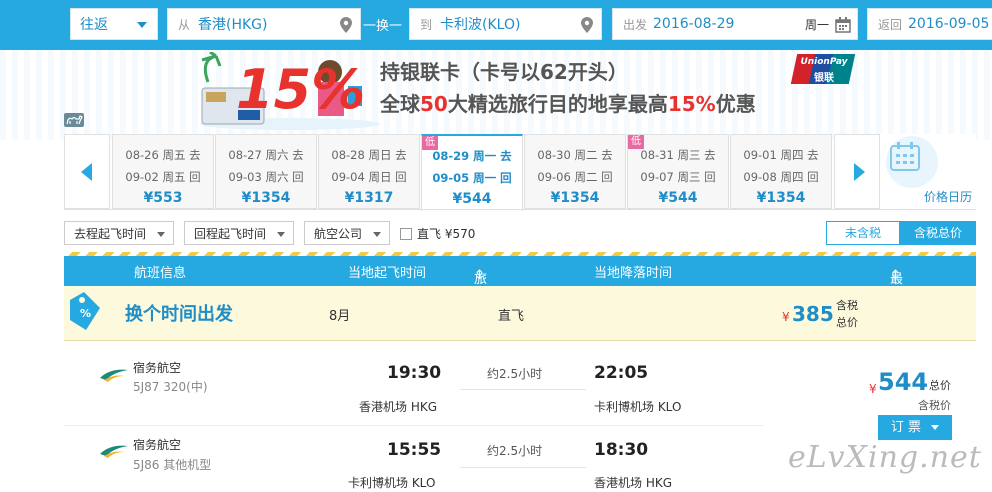 This screenshot has width=992, height=492. What do you see at coordinates (575, 171) in the screenshot?
I see `date-option: 08-30 周二 去 09-06 周二 回 ¥1354` at bounding box center [575, 171].